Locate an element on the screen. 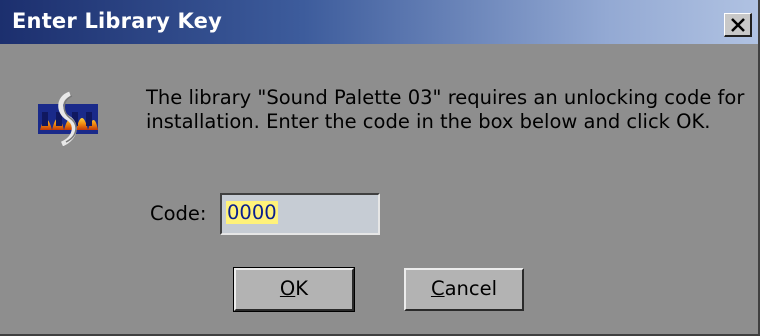 This screenshot has width=760, height=336. close-icon is located at coordinates (738, 25).